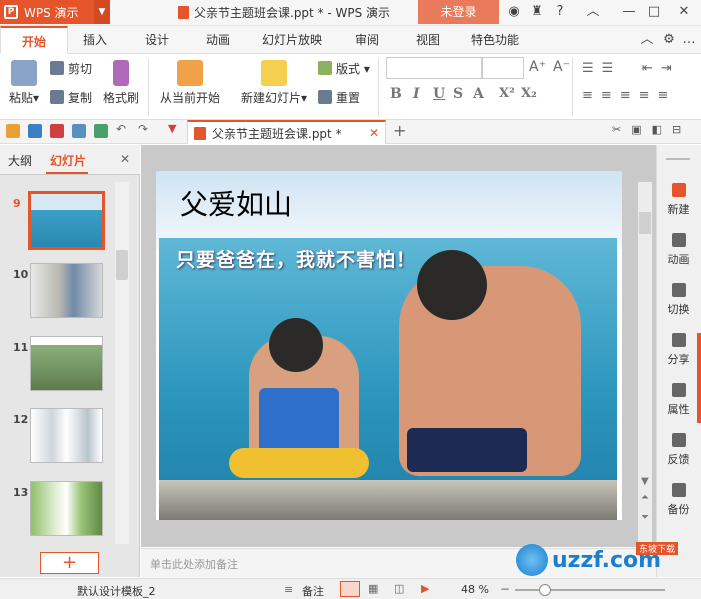 The height and width of the screenshot is (599, 701). What do you see at coordinates (678, 350) in the screenshot?
I see `task-share: 分享` at bounding box center [678, 350].